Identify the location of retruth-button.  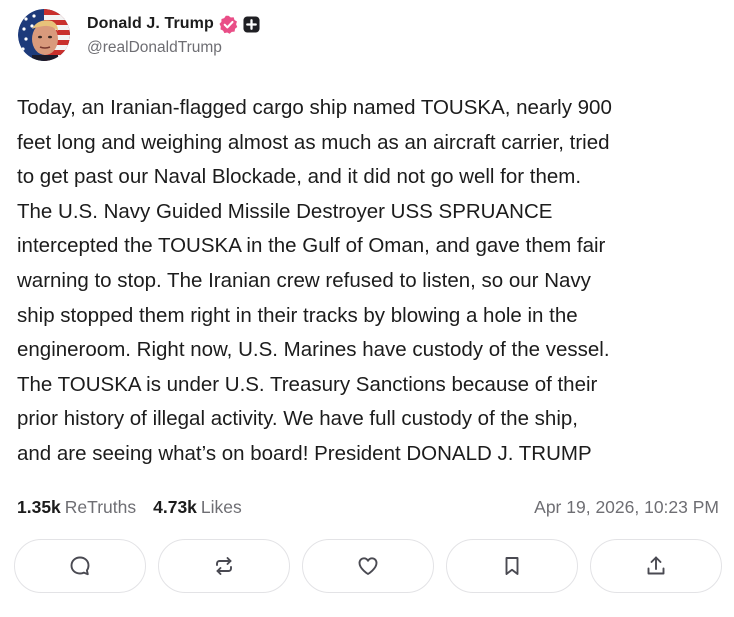
(224, 566).